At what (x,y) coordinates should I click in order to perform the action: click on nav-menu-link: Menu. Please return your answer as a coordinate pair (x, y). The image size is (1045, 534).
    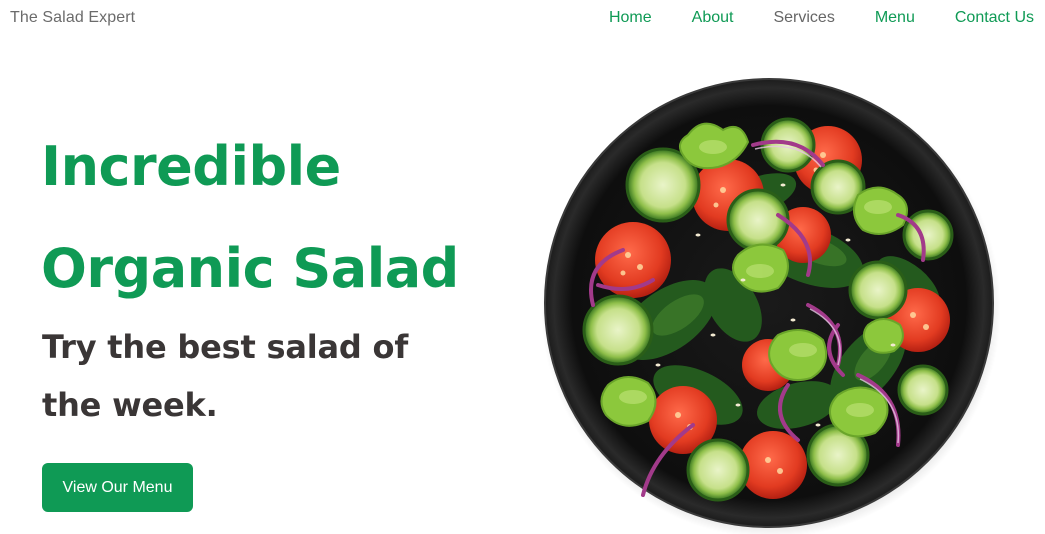
    Looking at the image, I should click on (895, 18).